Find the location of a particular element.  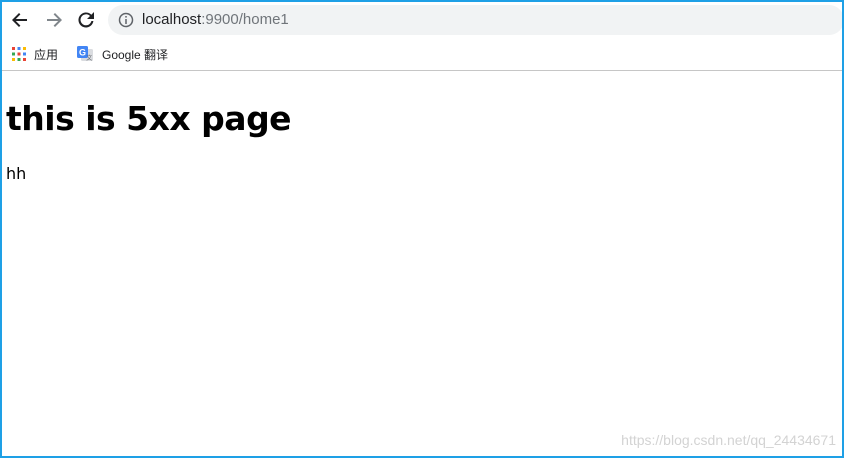

bookmark-google-translate: G 文 Google 翻译 is located at coordinates (122, 54).